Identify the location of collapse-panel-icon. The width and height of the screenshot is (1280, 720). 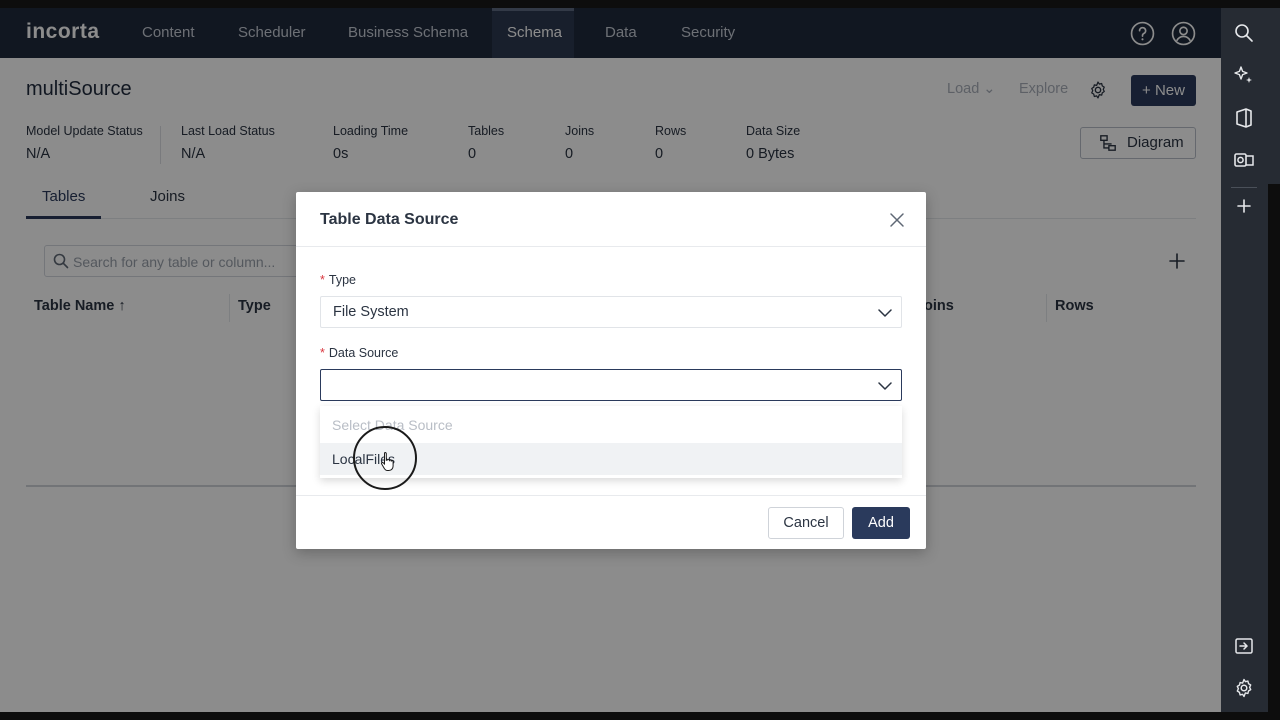
(1244, 646).